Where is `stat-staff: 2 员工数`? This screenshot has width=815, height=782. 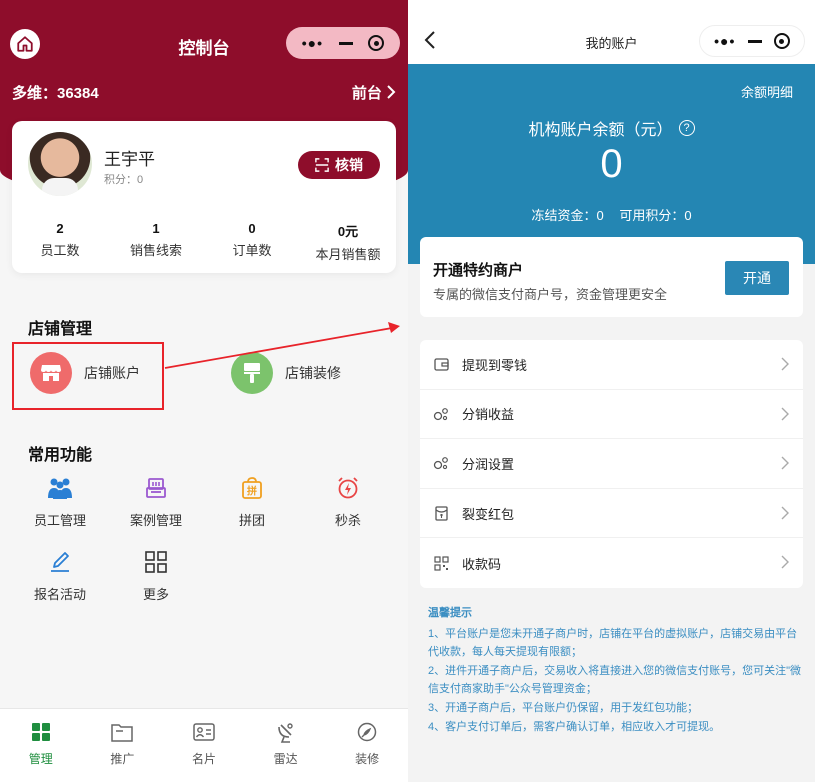 stat-staff: 2 员工数 is located at coordinates (60, 242).